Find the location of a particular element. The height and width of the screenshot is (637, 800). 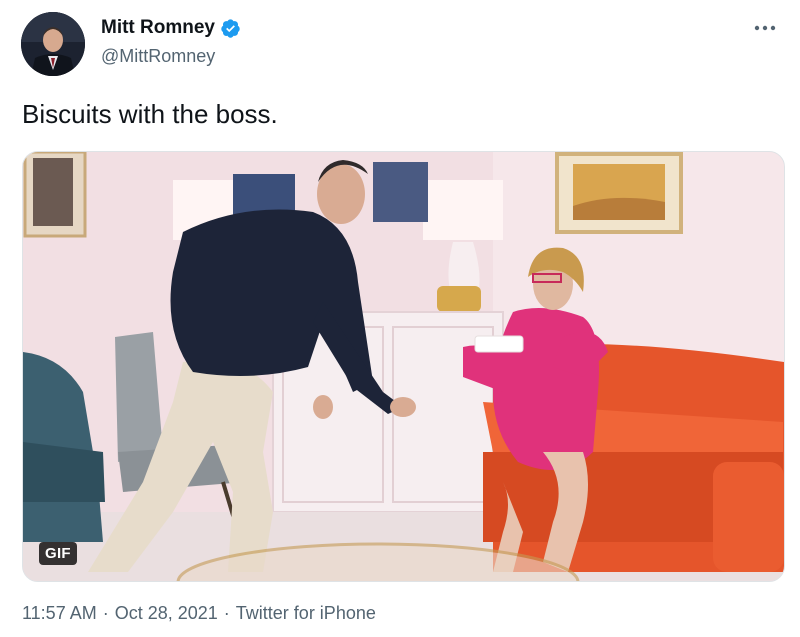

author-handle: @MittRomney is located at coordinates (158, 56).